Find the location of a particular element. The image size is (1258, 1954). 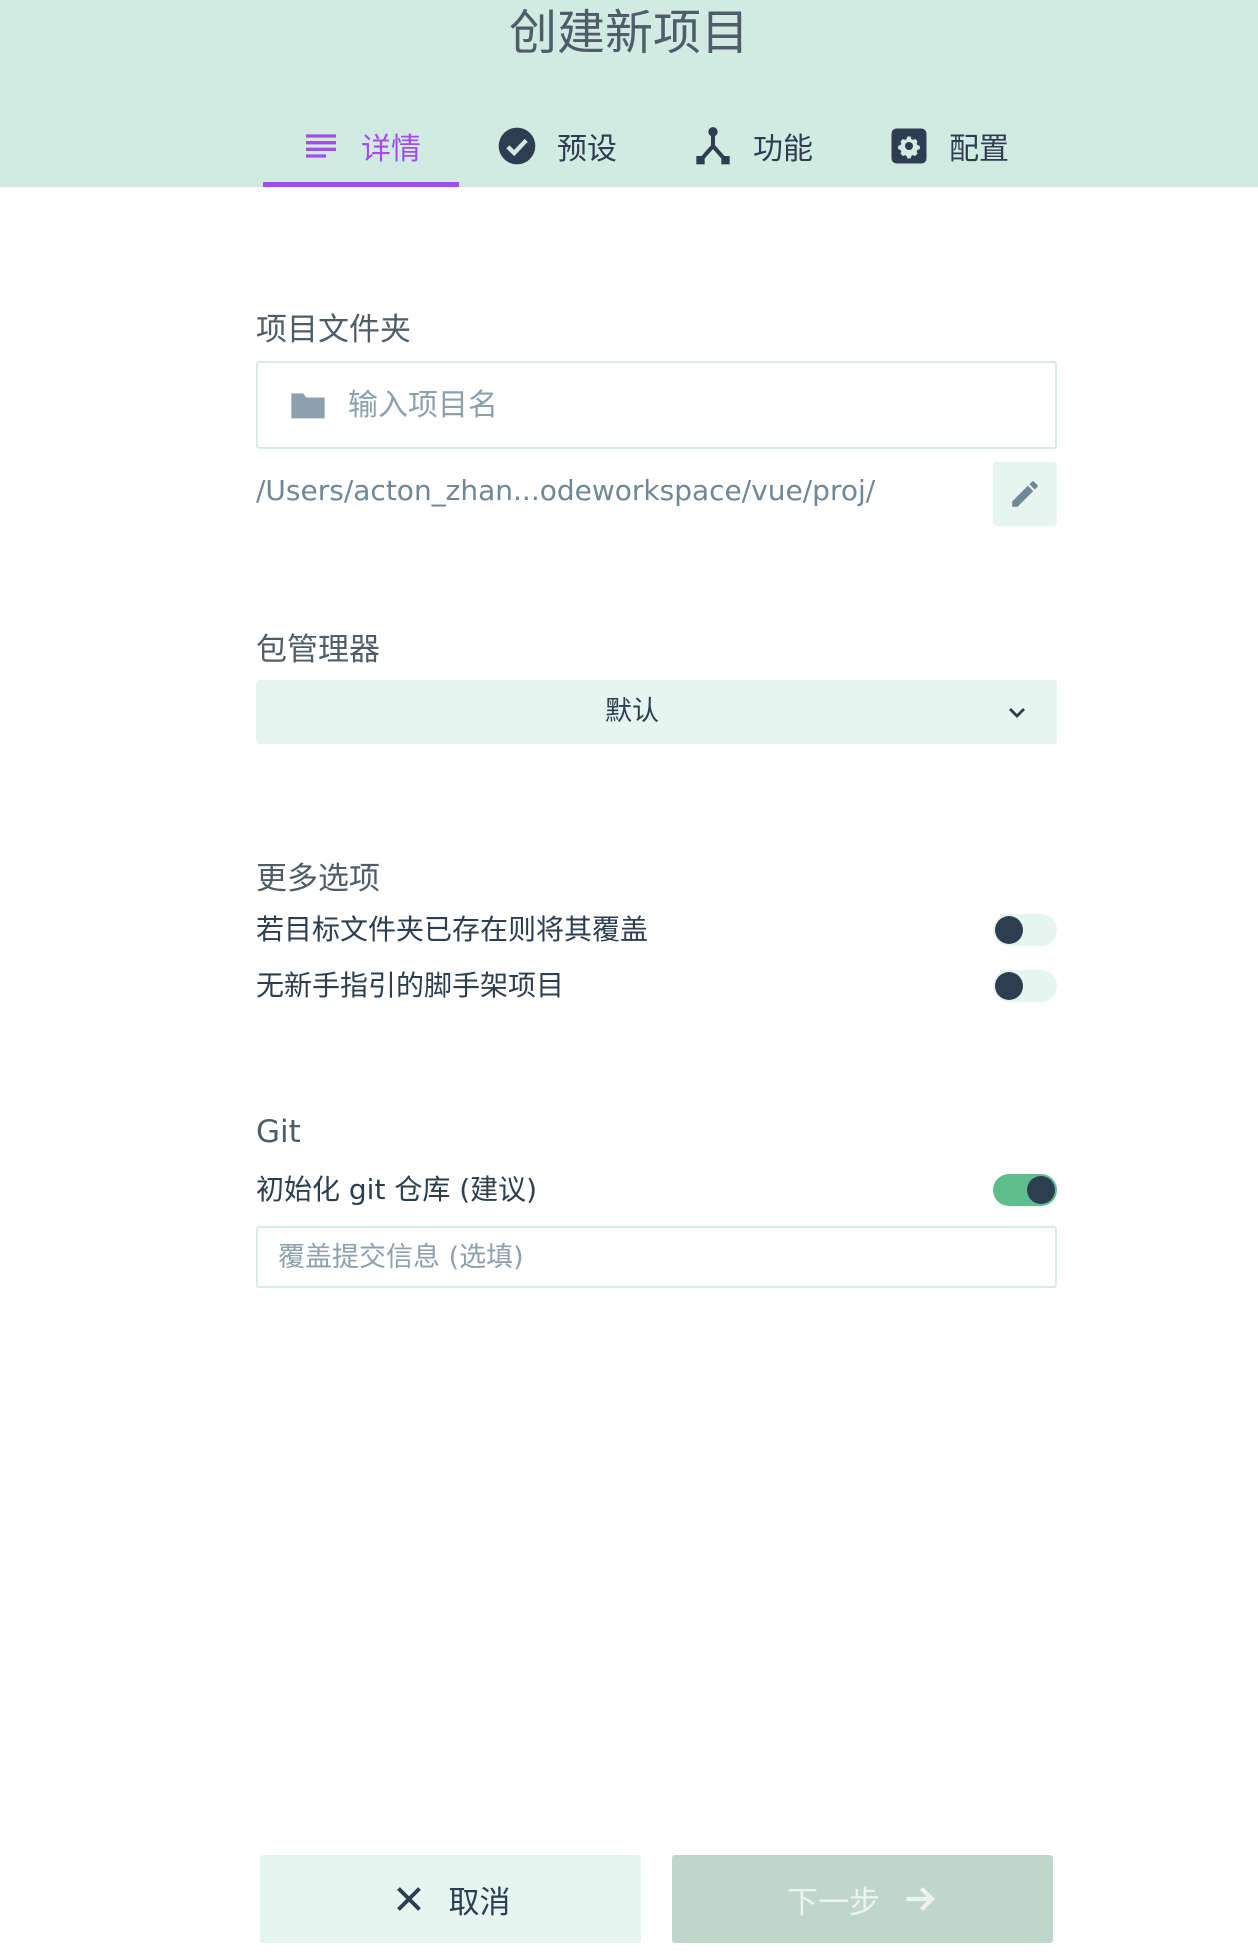

tab-config: 配置 is located at coordinates (949, 146).